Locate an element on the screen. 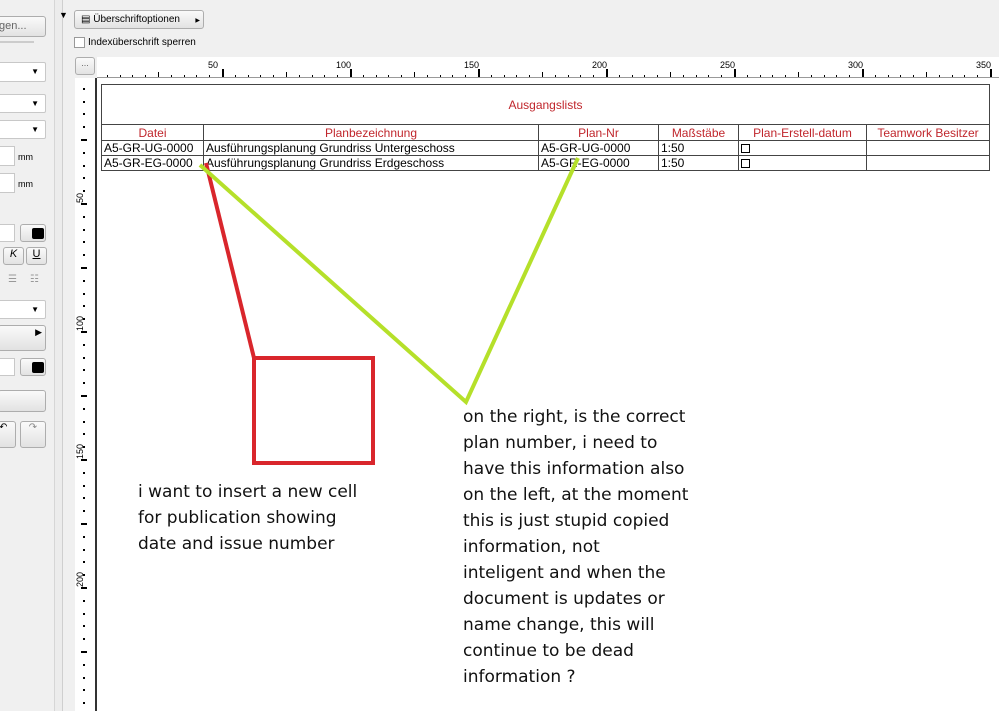 The image size is (999, 711). green-pointer-lines is located at coordinates (389, 281).